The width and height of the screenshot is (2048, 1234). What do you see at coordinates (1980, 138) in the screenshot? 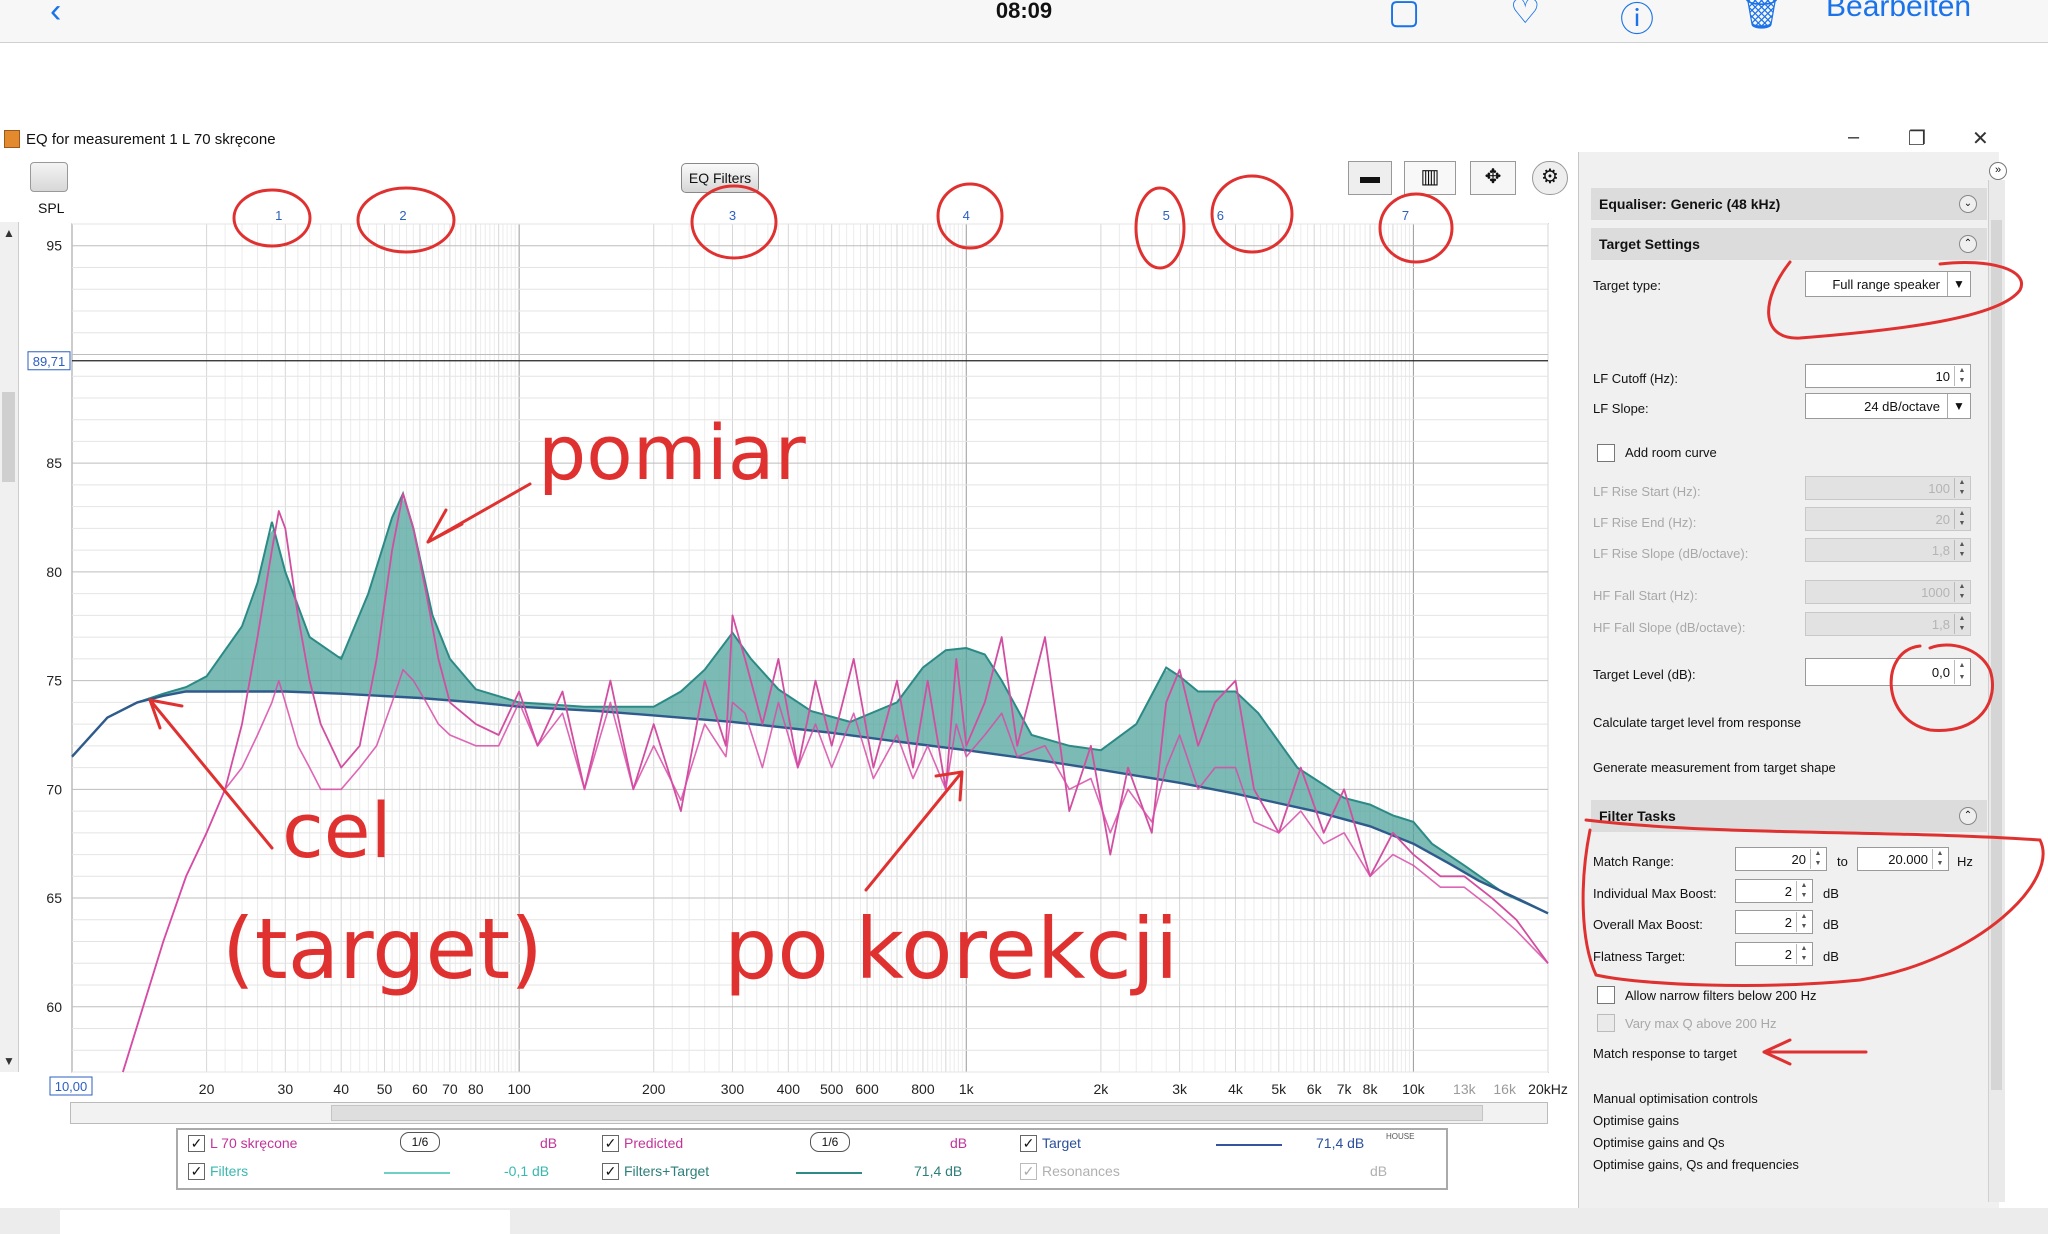
I see `close-icon: ✕` at bounding box center [1980, 138].